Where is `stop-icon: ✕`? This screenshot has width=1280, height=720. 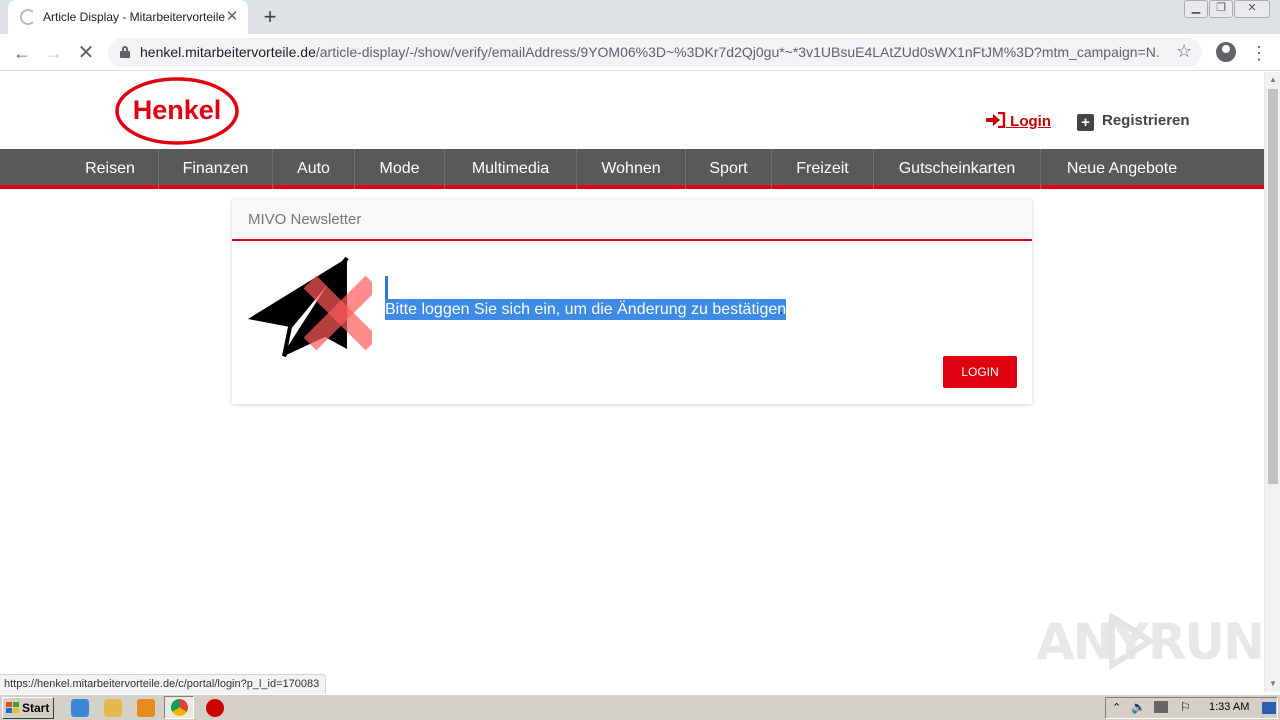 stop-icon: ✕ is located at coordinates (86, 53).